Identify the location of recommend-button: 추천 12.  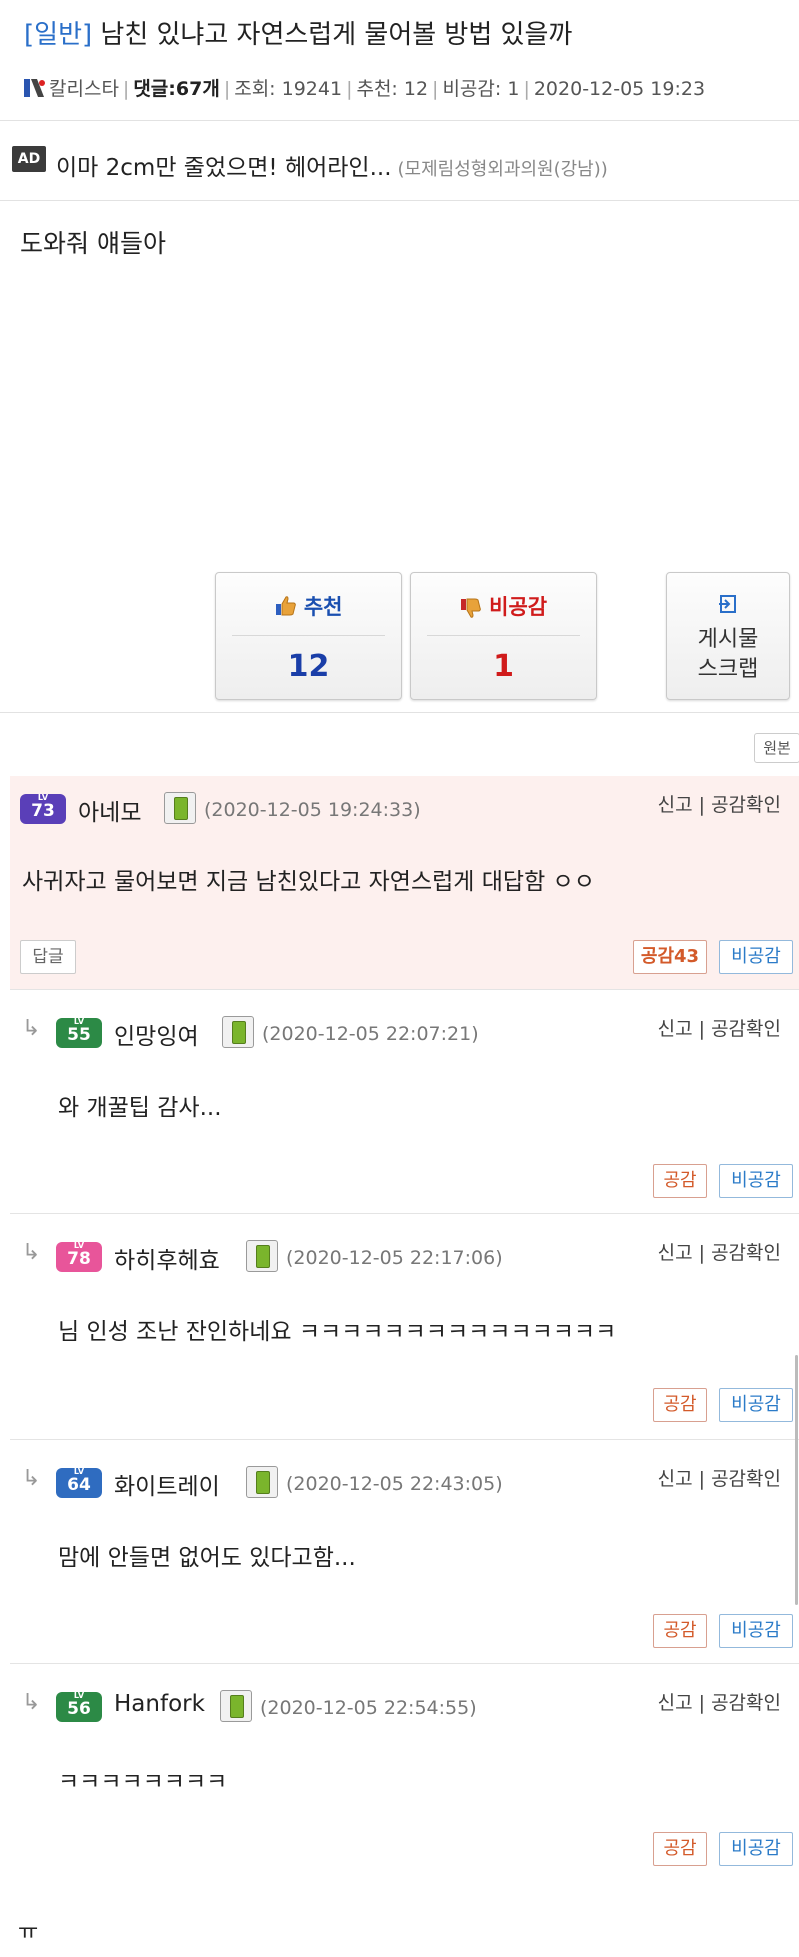
(308, 636).